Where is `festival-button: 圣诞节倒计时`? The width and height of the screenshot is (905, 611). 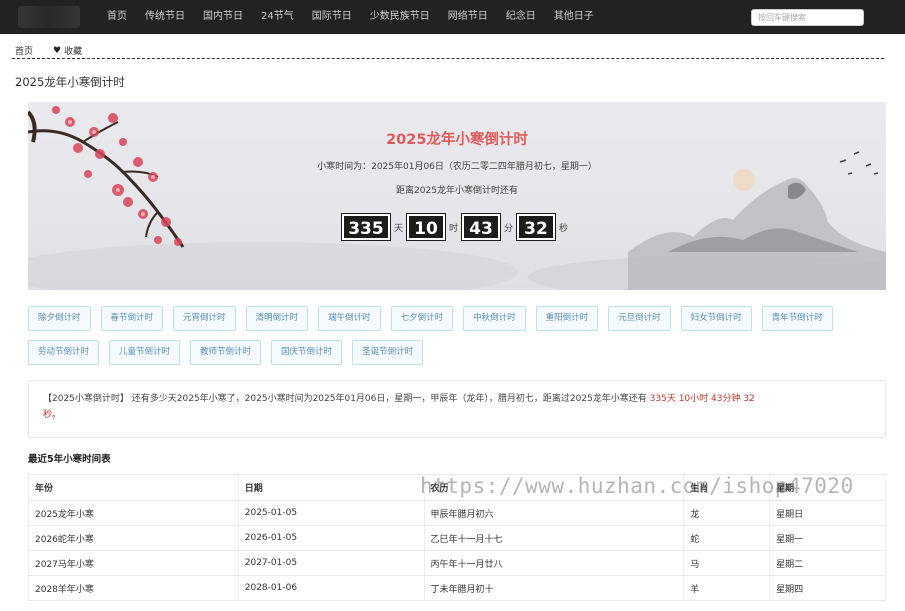
festival-button: 圣诞节倒计时 is located at coordinates (388, 352).